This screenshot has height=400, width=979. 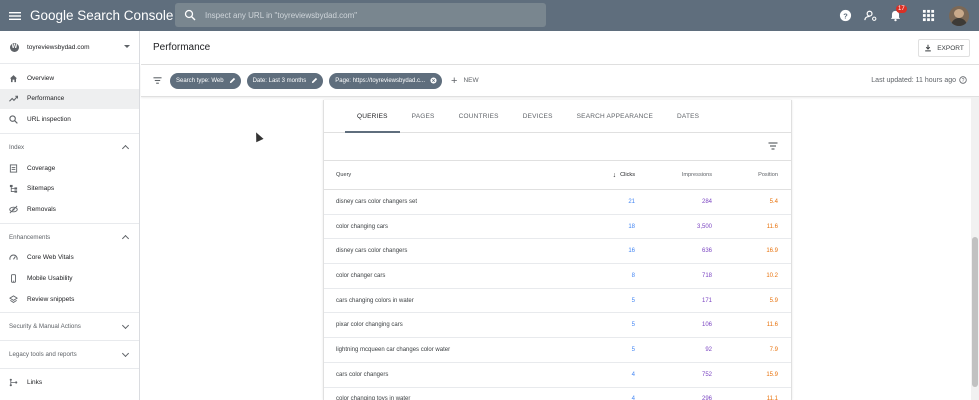 I want to click on sidebar-item-removals: Removals, so click(x=69, y=209).